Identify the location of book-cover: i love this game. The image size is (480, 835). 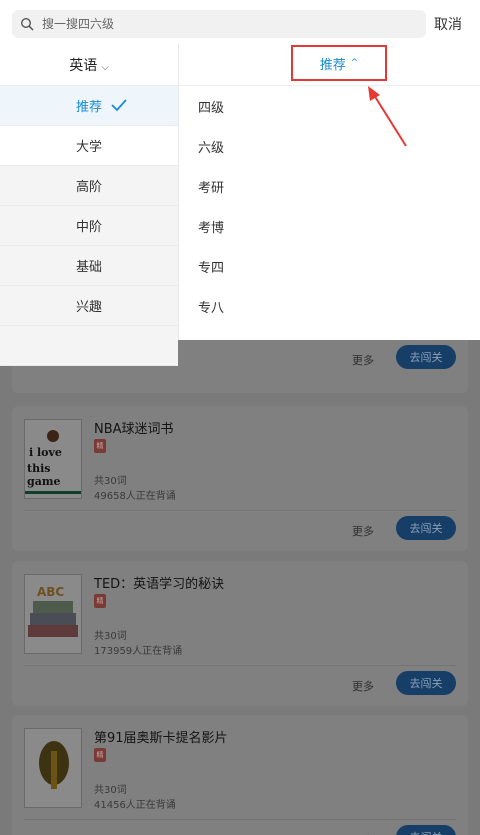
(53, 459).